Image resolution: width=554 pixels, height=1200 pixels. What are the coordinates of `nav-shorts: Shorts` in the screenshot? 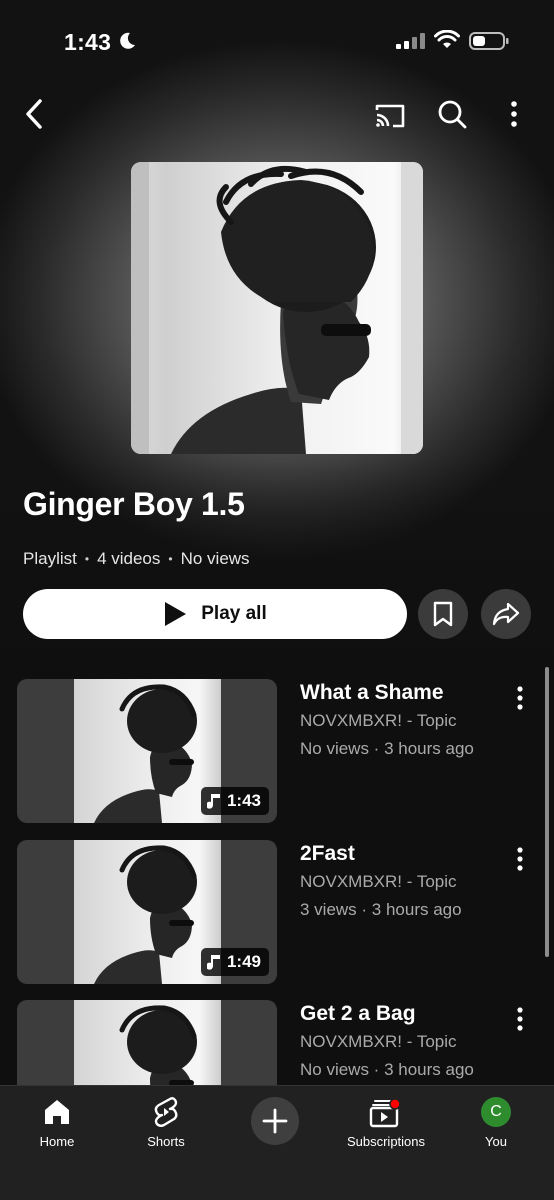 It's located at (166, 1121).